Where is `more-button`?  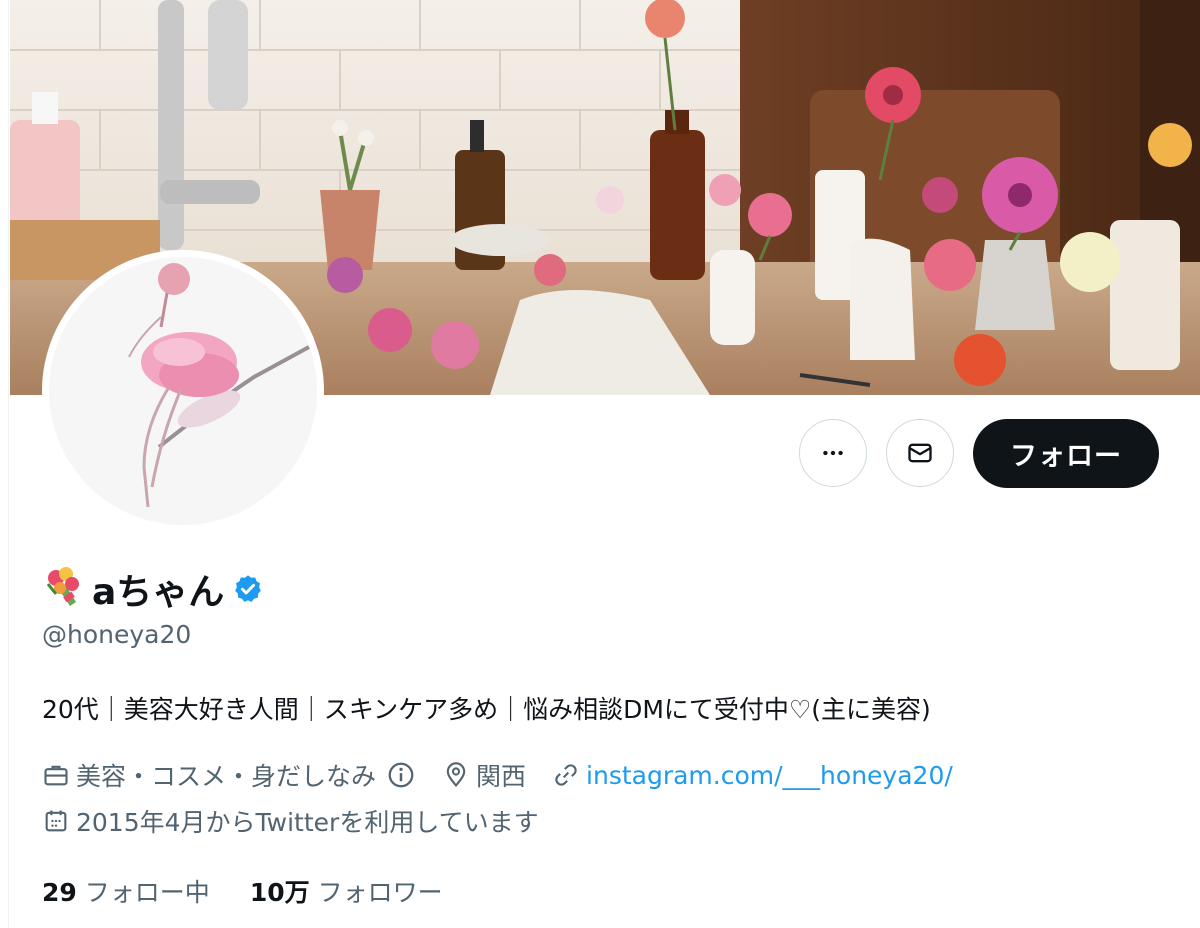 more-button is located at coordinates (833, 453).